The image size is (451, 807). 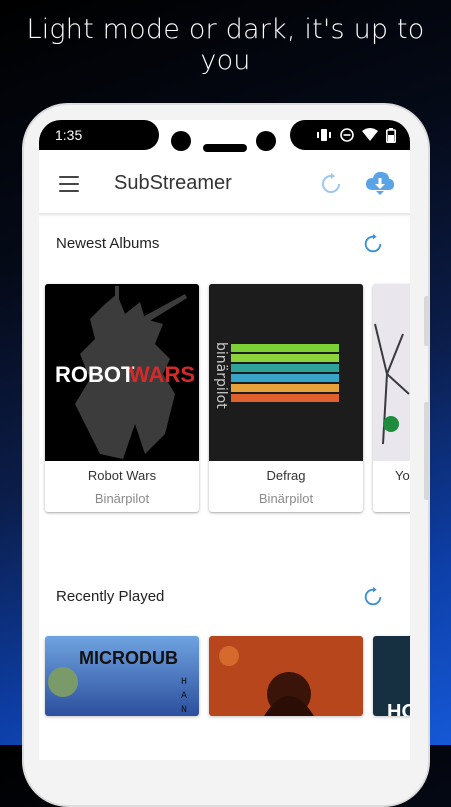 I want to click on dark-cover-art: HO, so click(x=391, y=676).